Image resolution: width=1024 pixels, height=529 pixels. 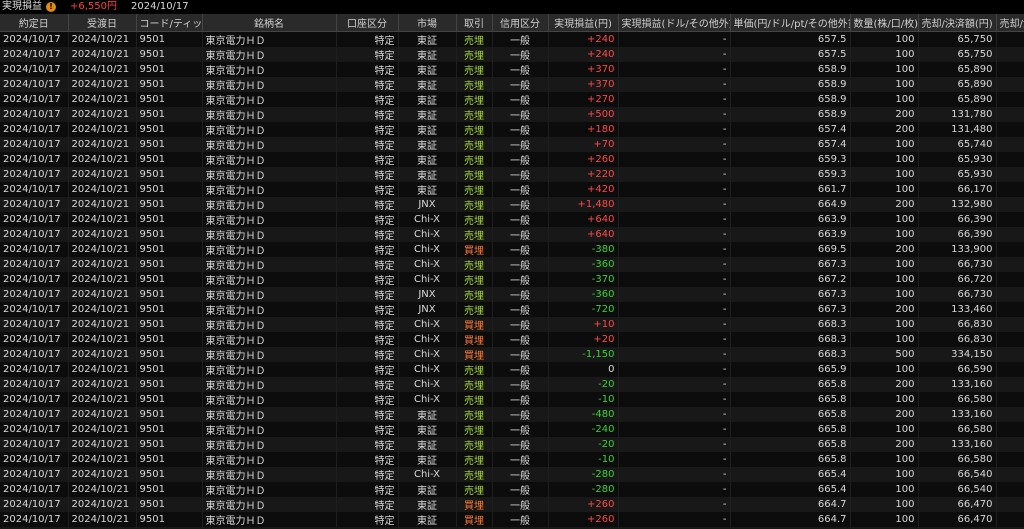 I want to click on col-name: 銘柄名, so click(x=269, y=23).